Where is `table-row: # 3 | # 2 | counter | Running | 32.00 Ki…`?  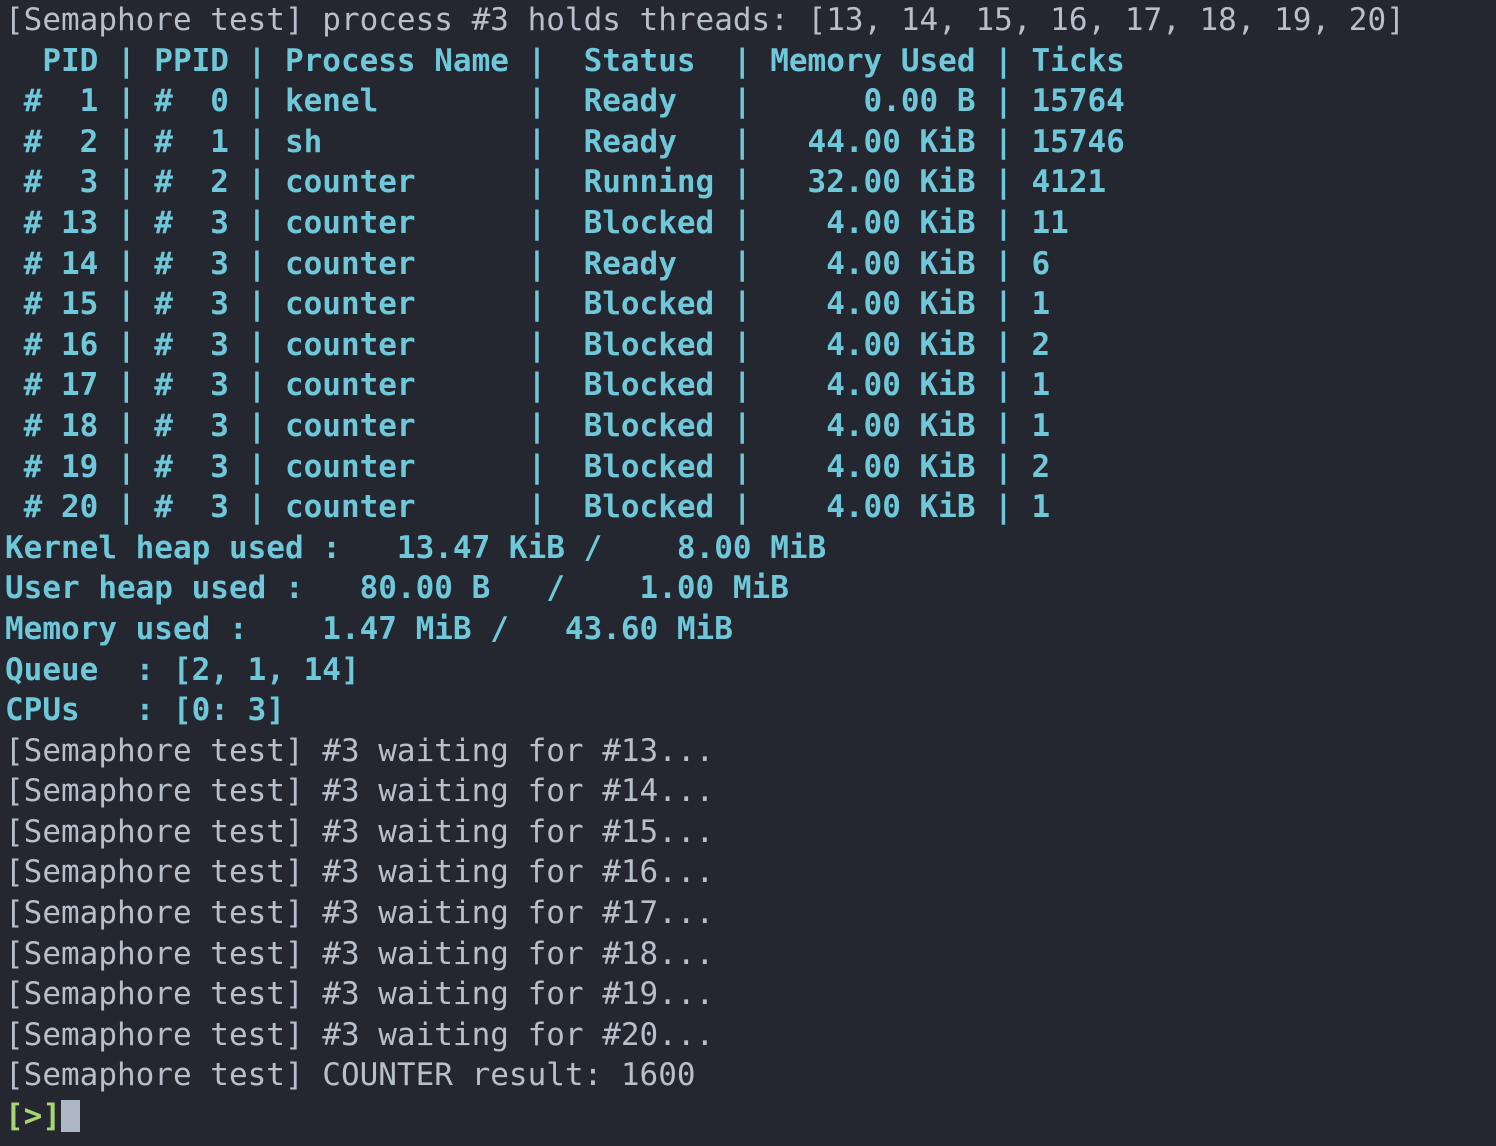
table-row: # 3 | # 2 | counter | Running | 32.00 Ki… is located at coordinates (556, 182).